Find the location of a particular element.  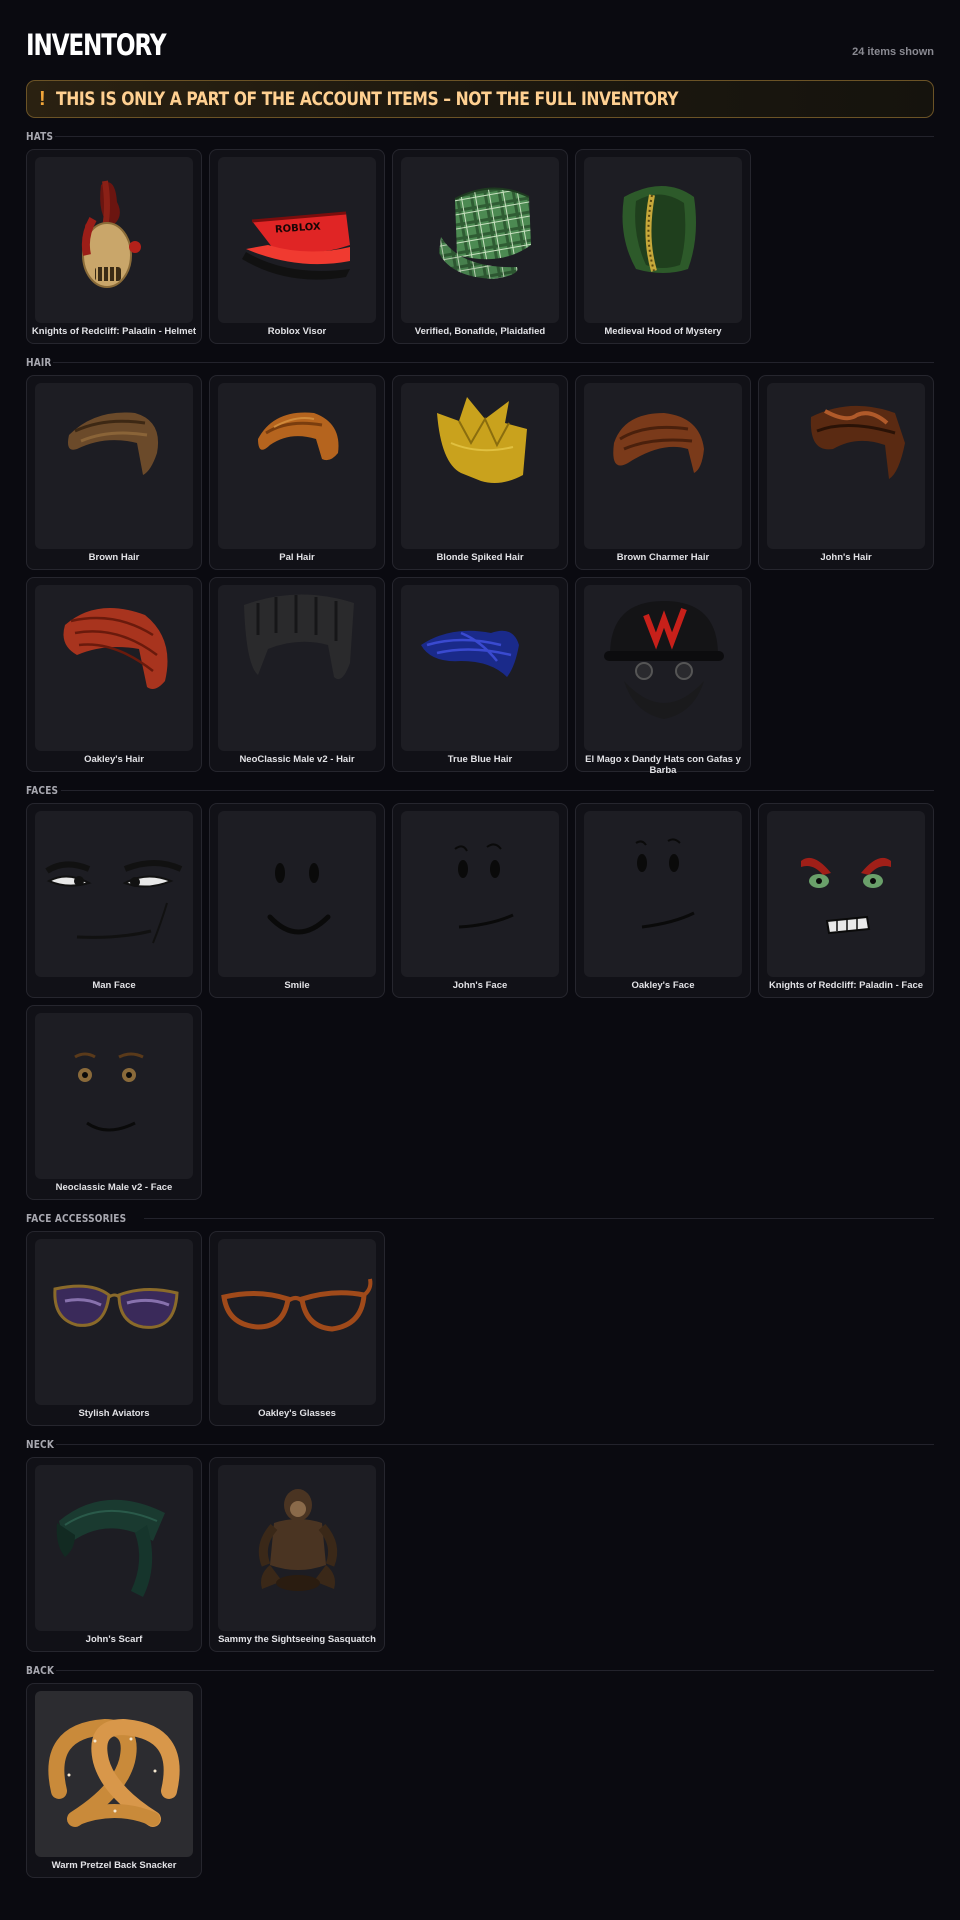

item-card: John's Scarf is located at coordinates (114, 1554).